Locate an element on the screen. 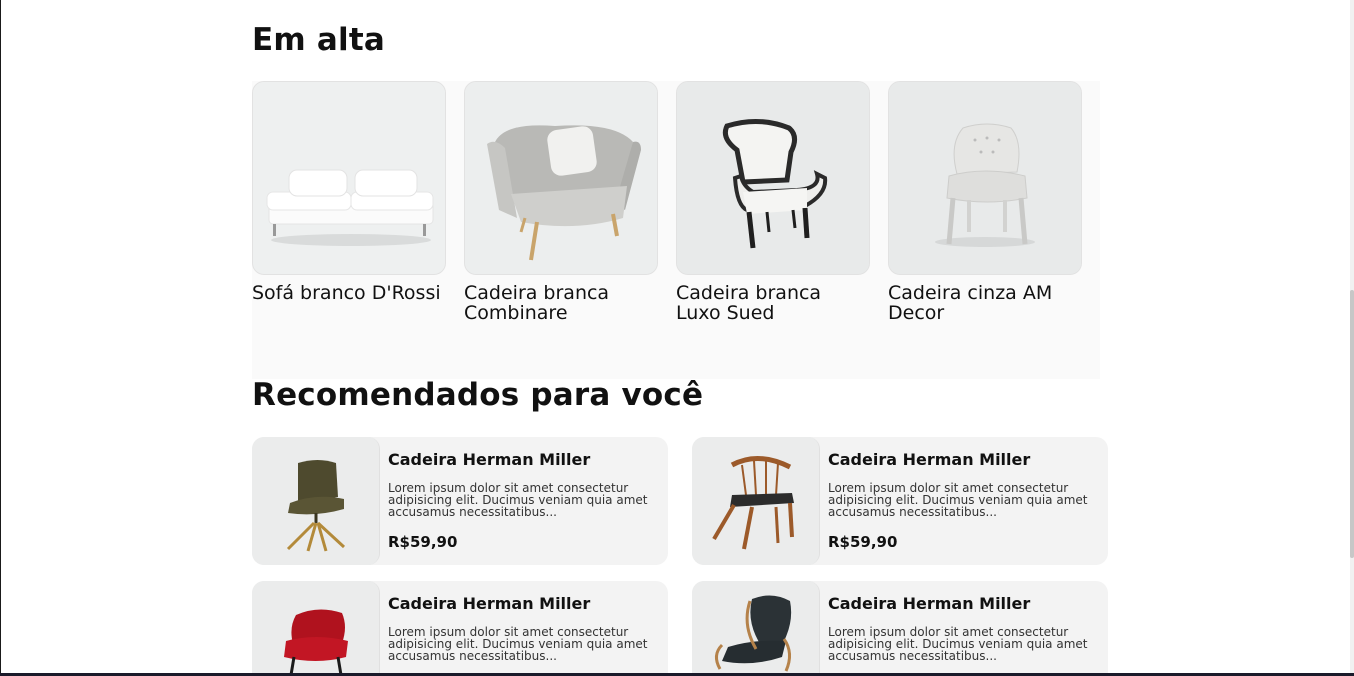  trending-card: Sofá branco D'Rossi is located at coordinates (349, 192).